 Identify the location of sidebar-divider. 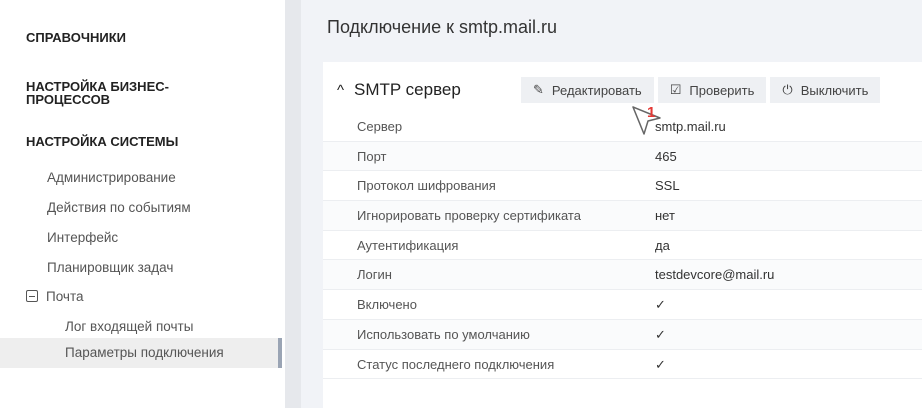
(293, 204).